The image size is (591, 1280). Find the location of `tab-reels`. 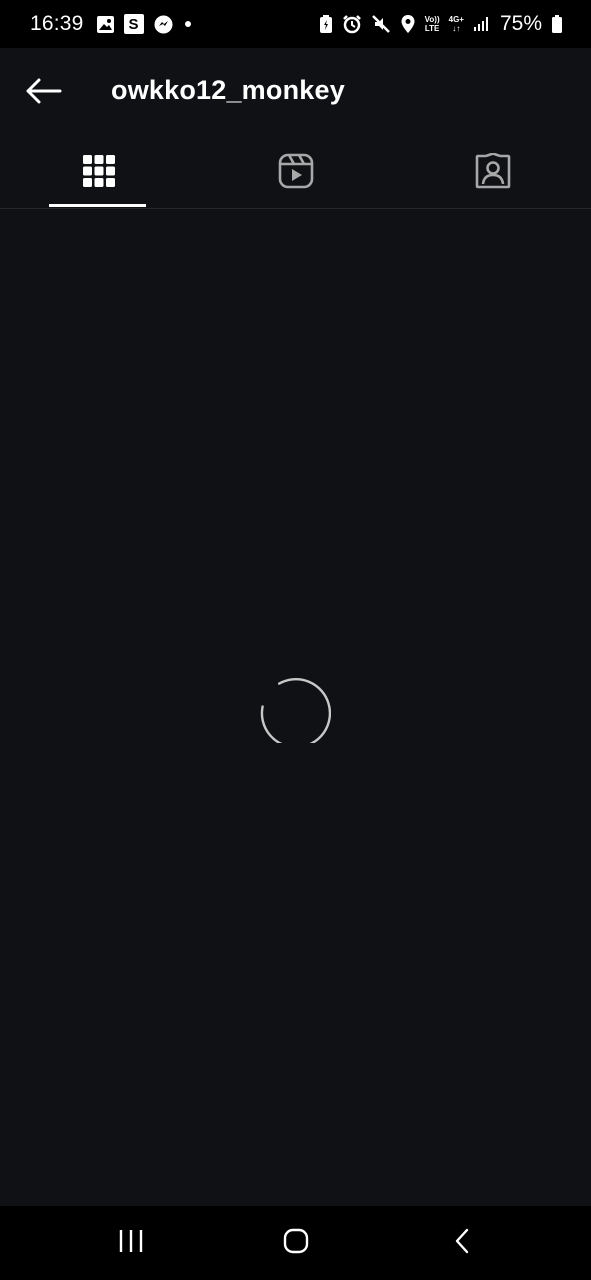

tab-reels is located at coordinates (295, 173).